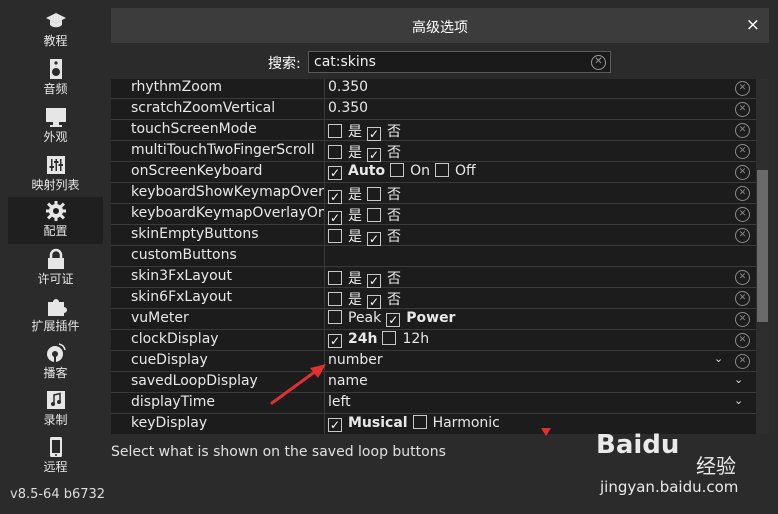 This screenshot has height=514, width=778. What do you see at coordinates (598, 62) in the screenshot?
I see `search-clear-icon: ✕` at bounding box center [598, 62].